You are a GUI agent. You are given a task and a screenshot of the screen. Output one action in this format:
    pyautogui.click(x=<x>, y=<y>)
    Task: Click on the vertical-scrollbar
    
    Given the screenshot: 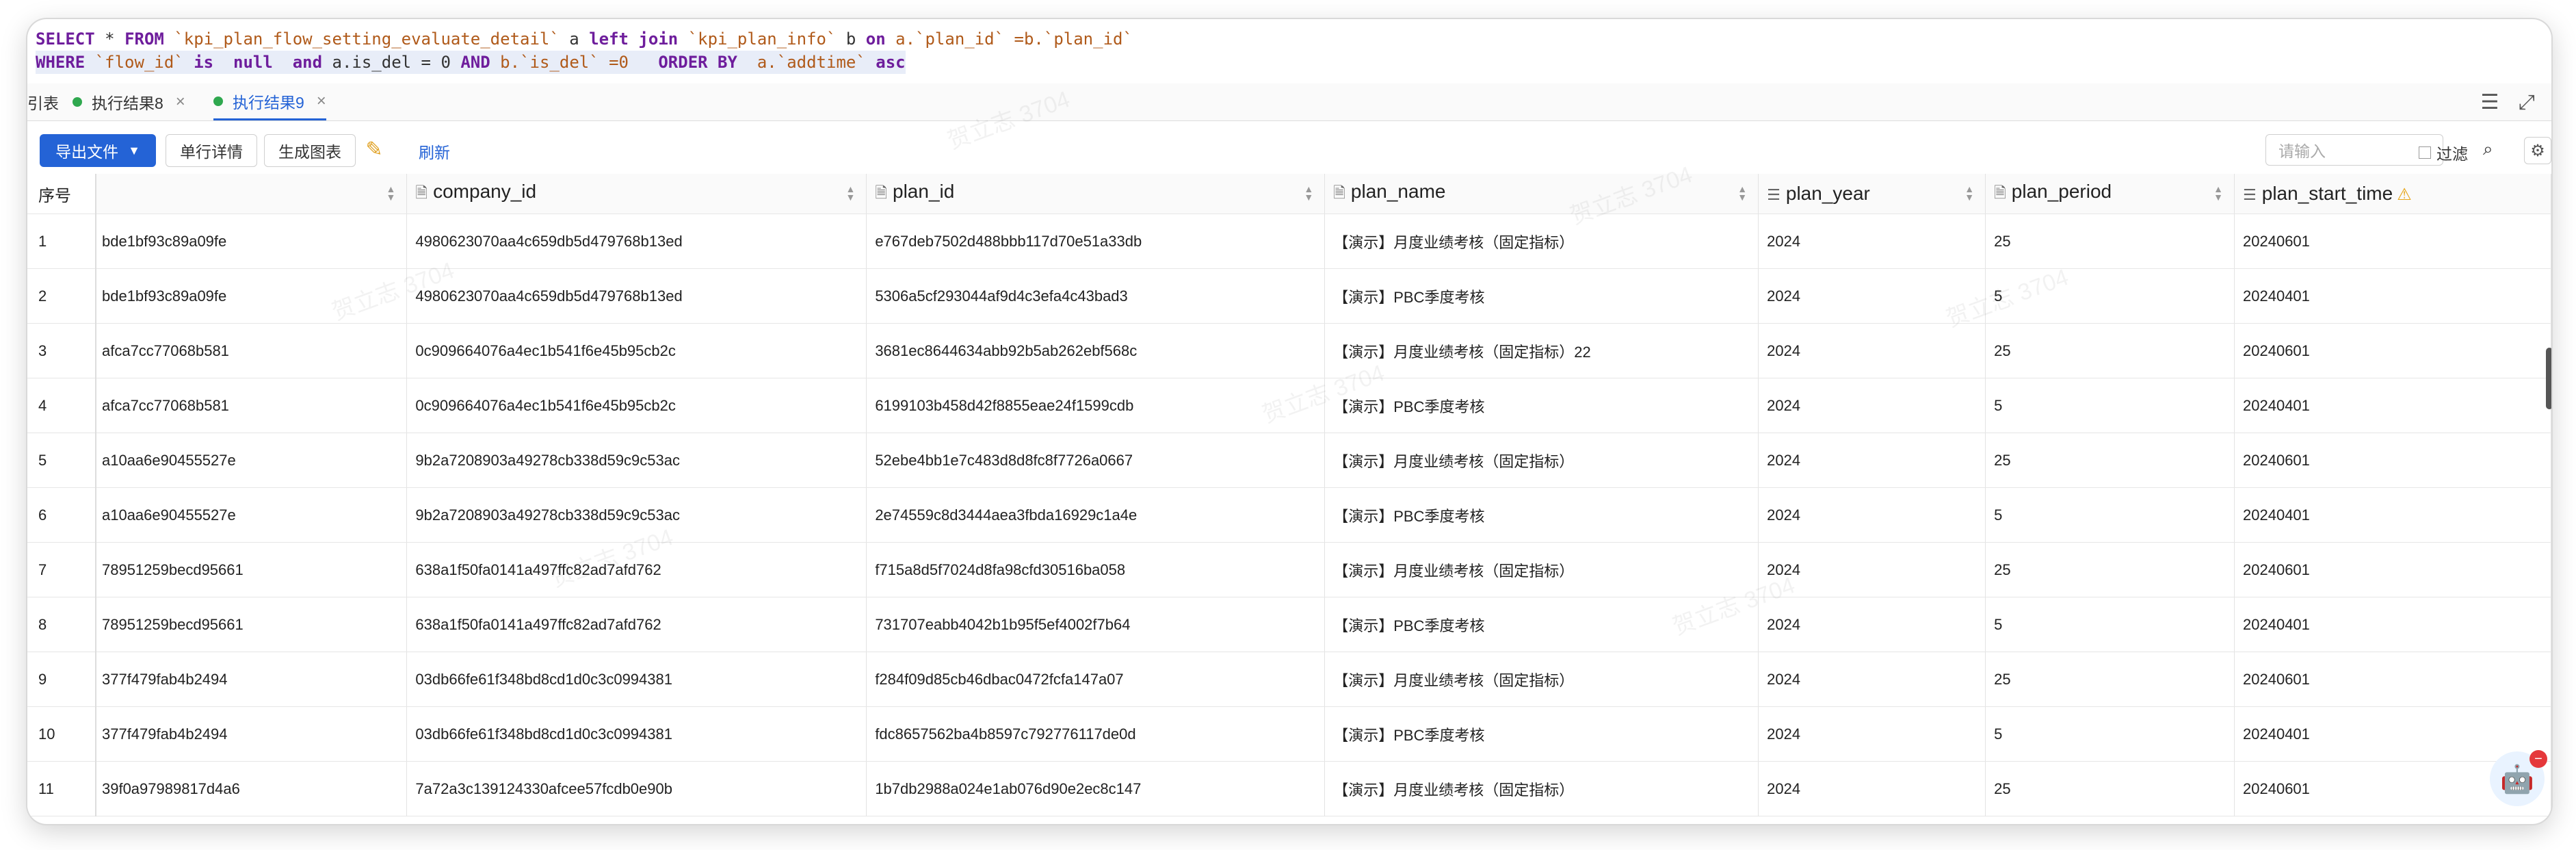 What is the action you would take?
    pyautogui.click(x=2548, y=378)
    